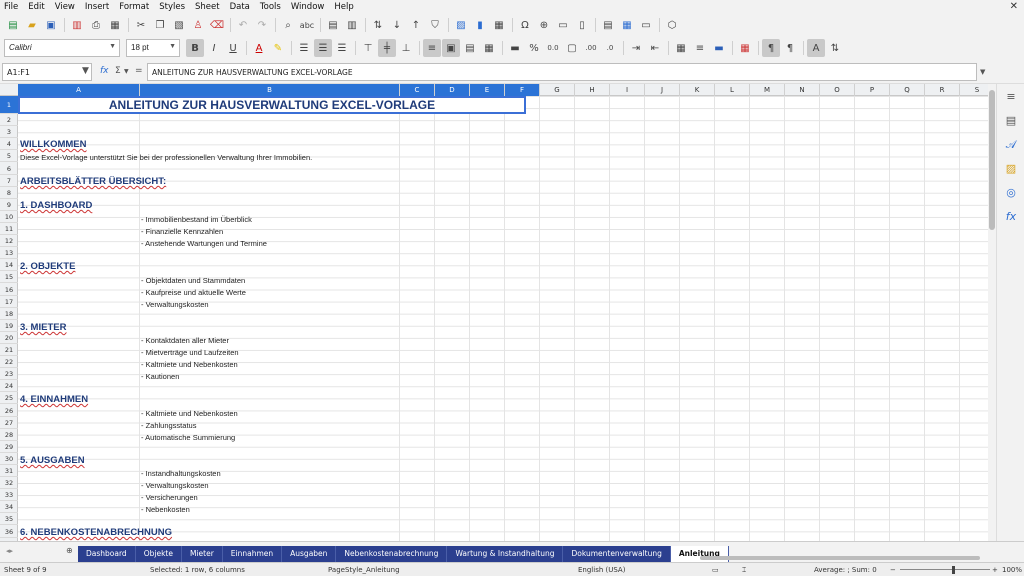 This screenshot has width=1024, height=576. Describe the element at coordinates (214, 48) in the screenshot. I see `italic-icon: I` at that location.